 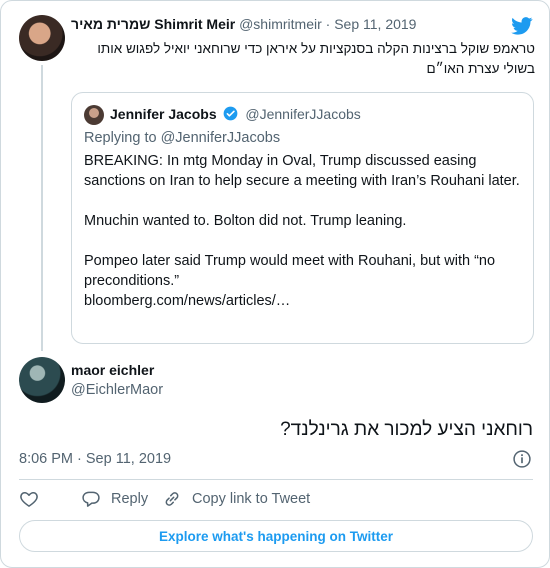 I want to click on copy-link-label: Copy link to Tweet, so click(x=251, y=499).